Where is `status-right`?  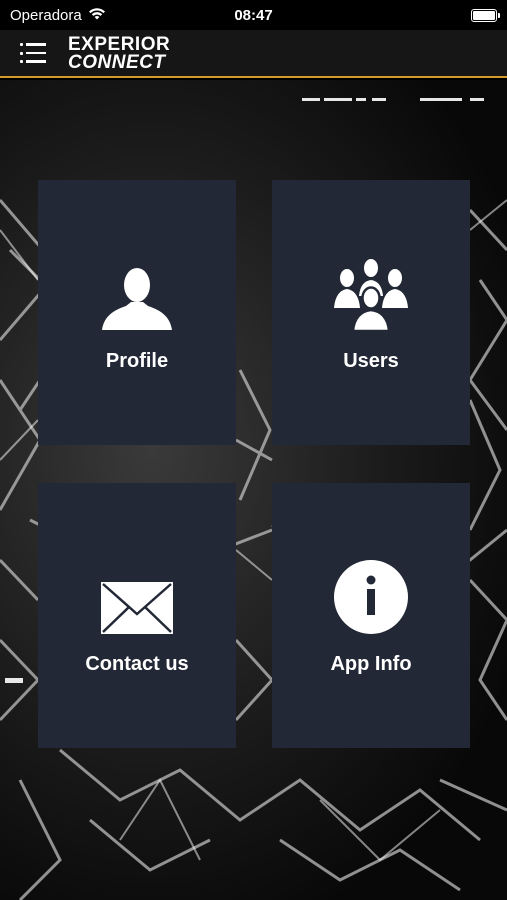
status-right is located at coordinates (485, 15).